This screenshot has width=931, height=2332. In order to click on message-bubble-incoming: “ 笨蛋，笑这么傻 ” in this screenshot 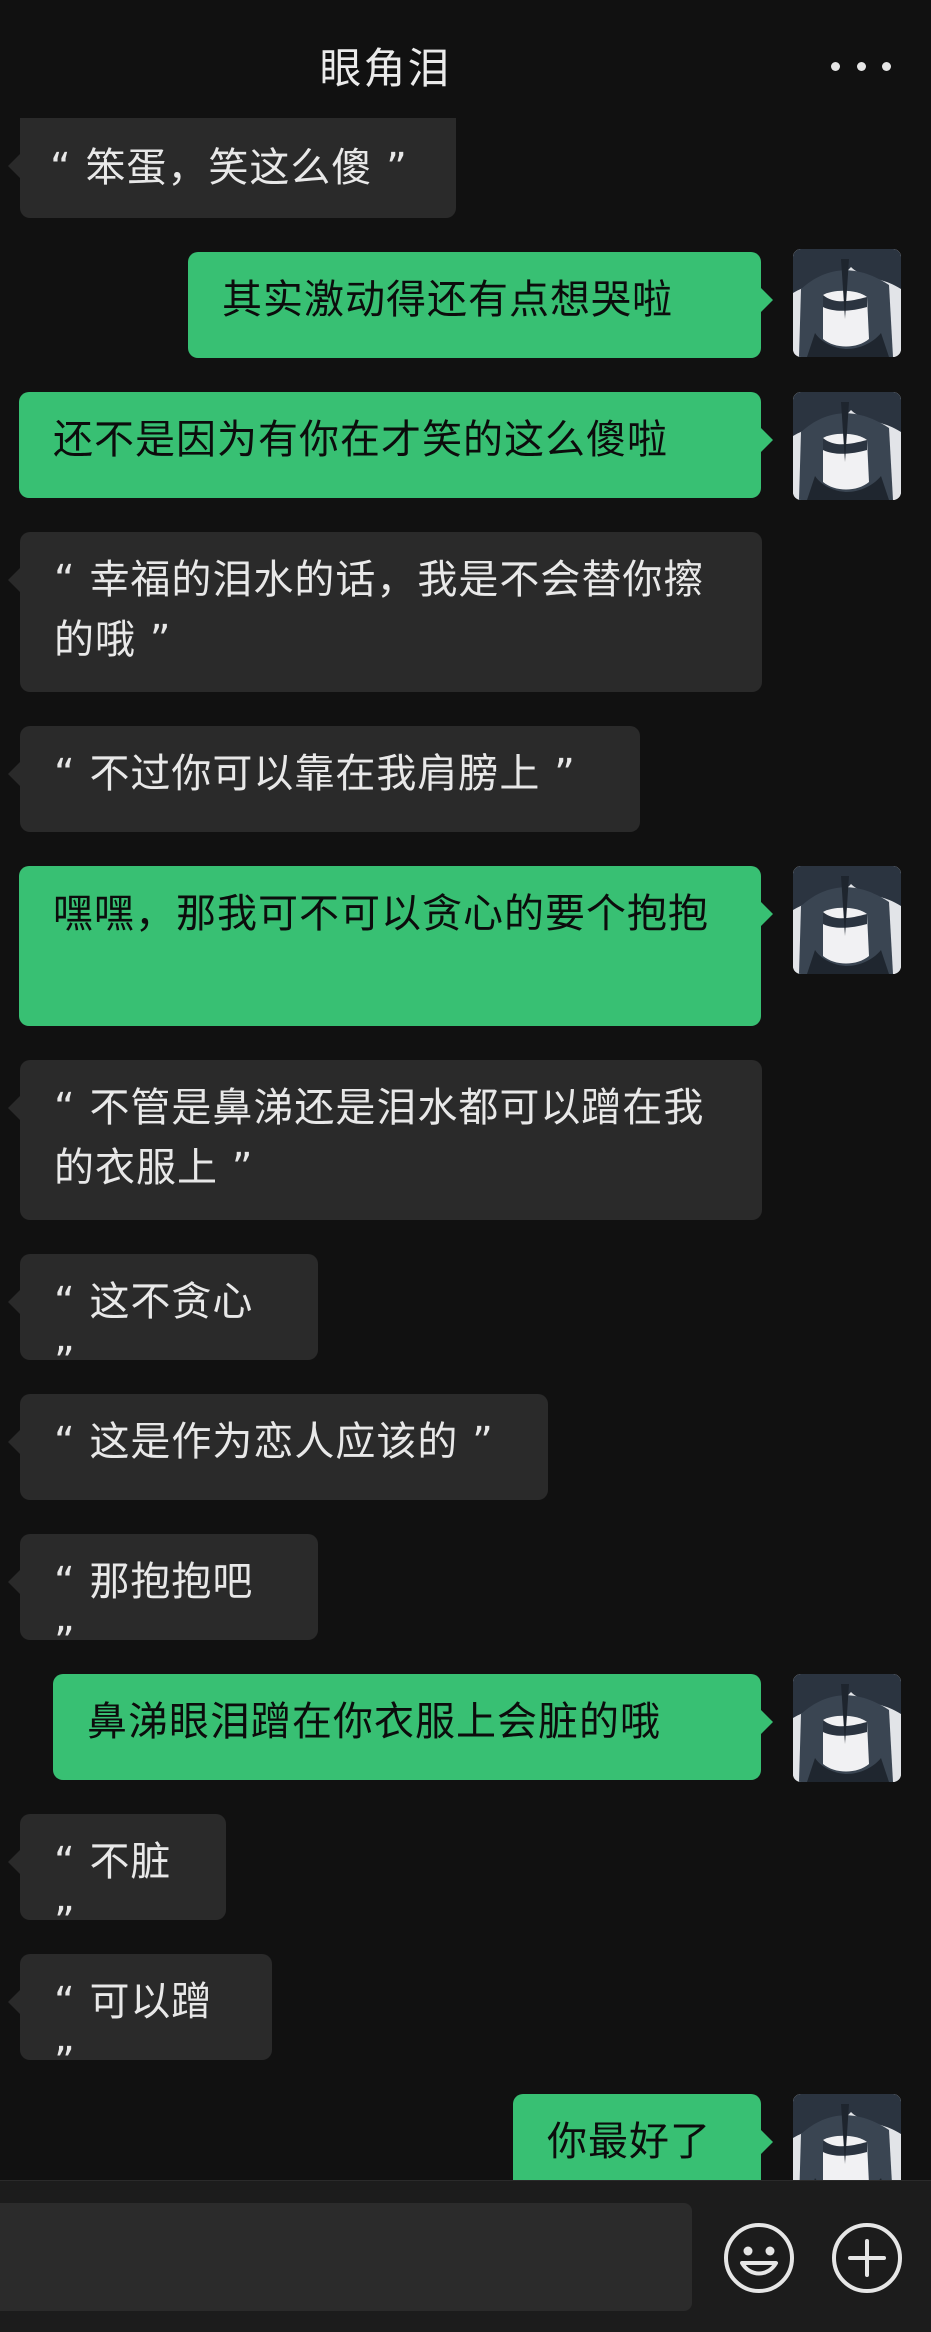, I will do `click(232, 168)`.